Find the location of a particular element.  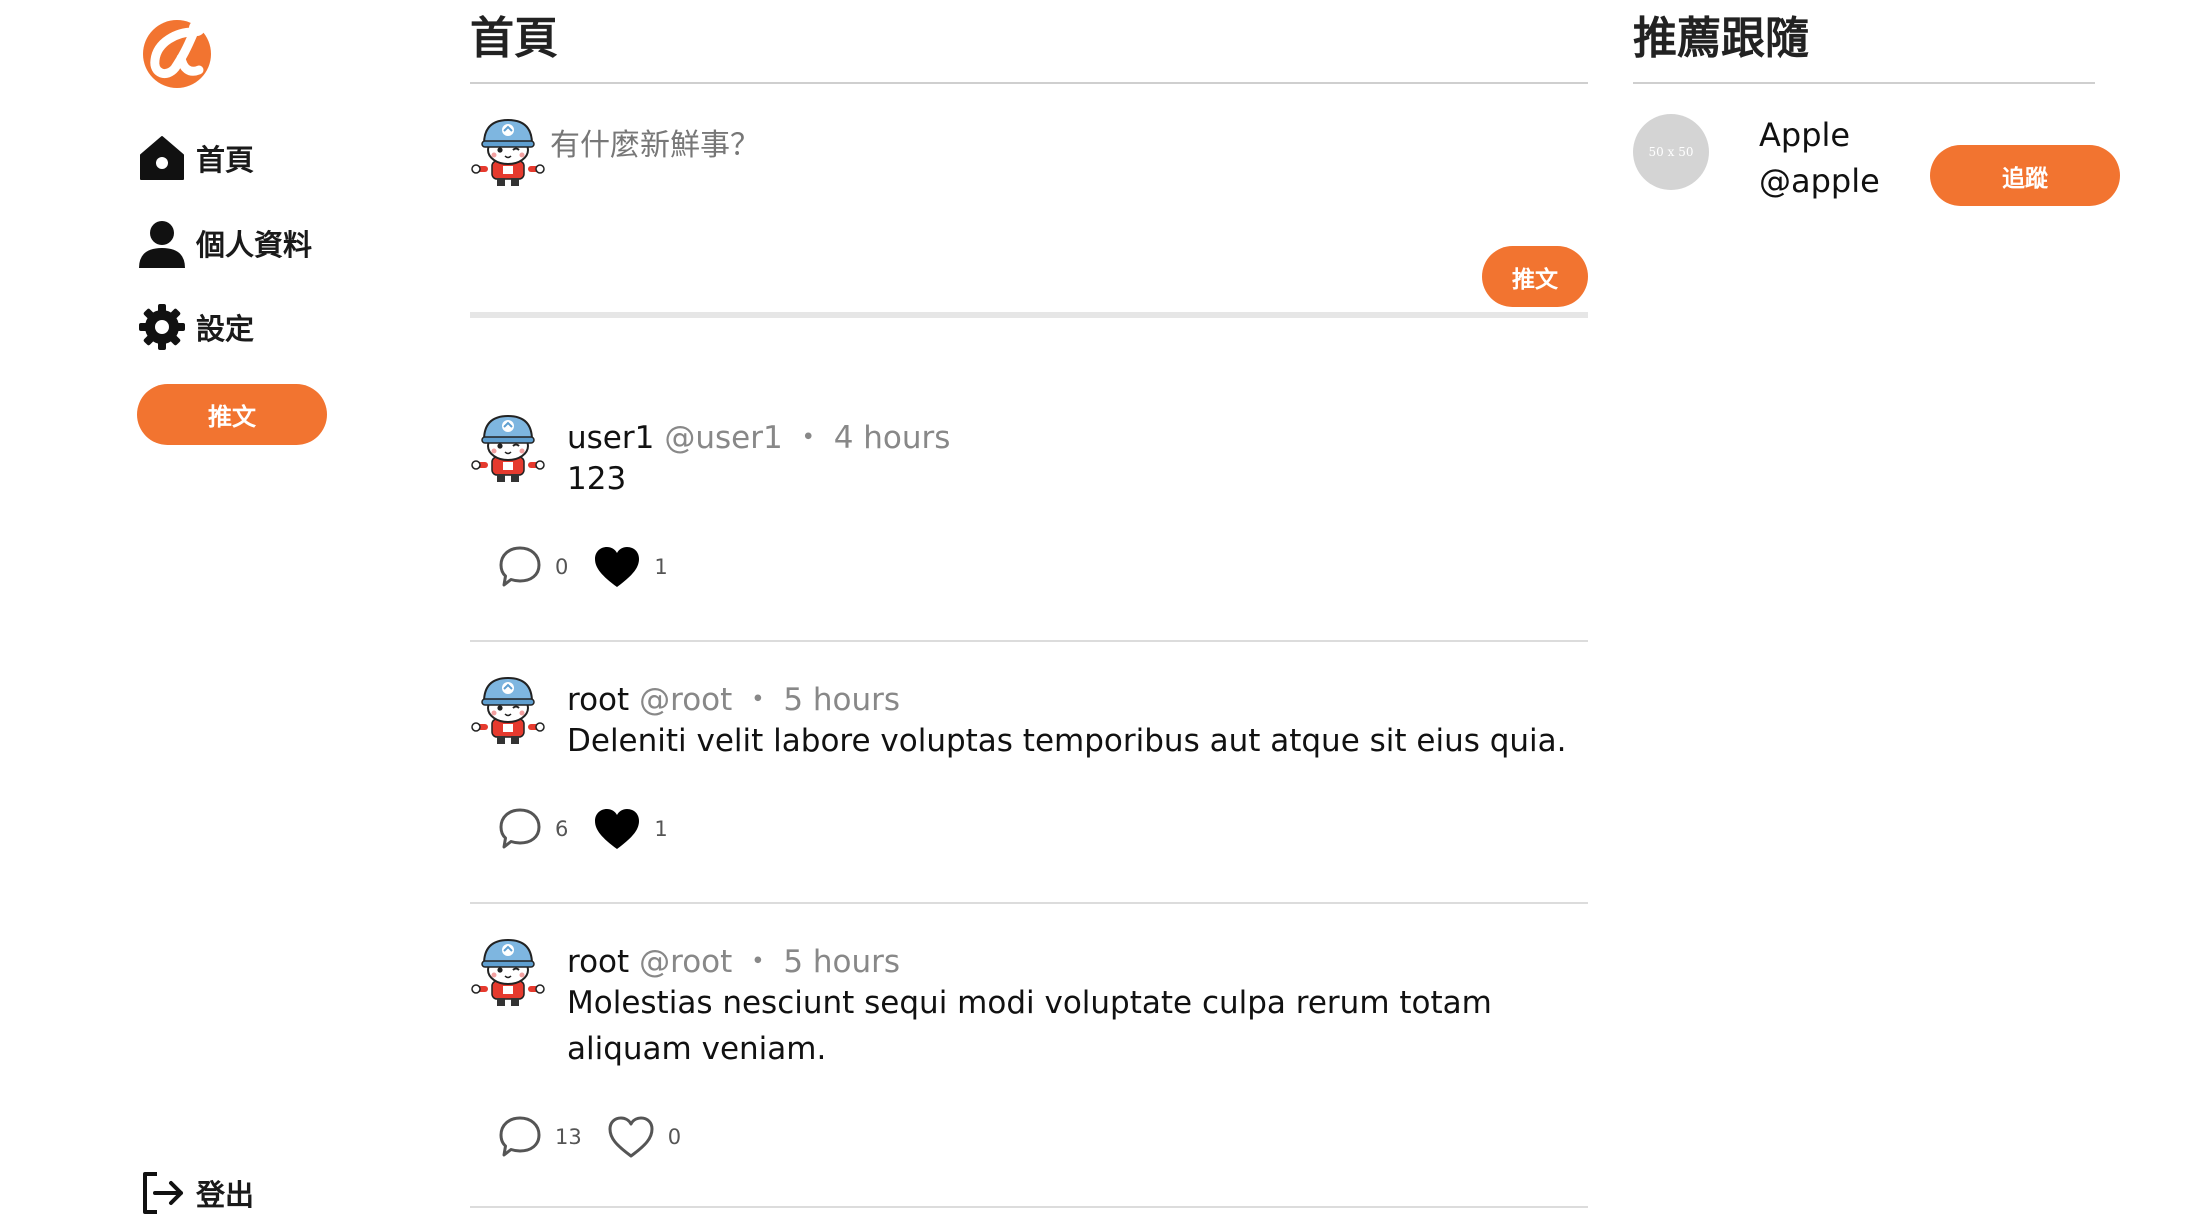

compose-tweet-button: 推文 is located at coordinates (1535, 276).